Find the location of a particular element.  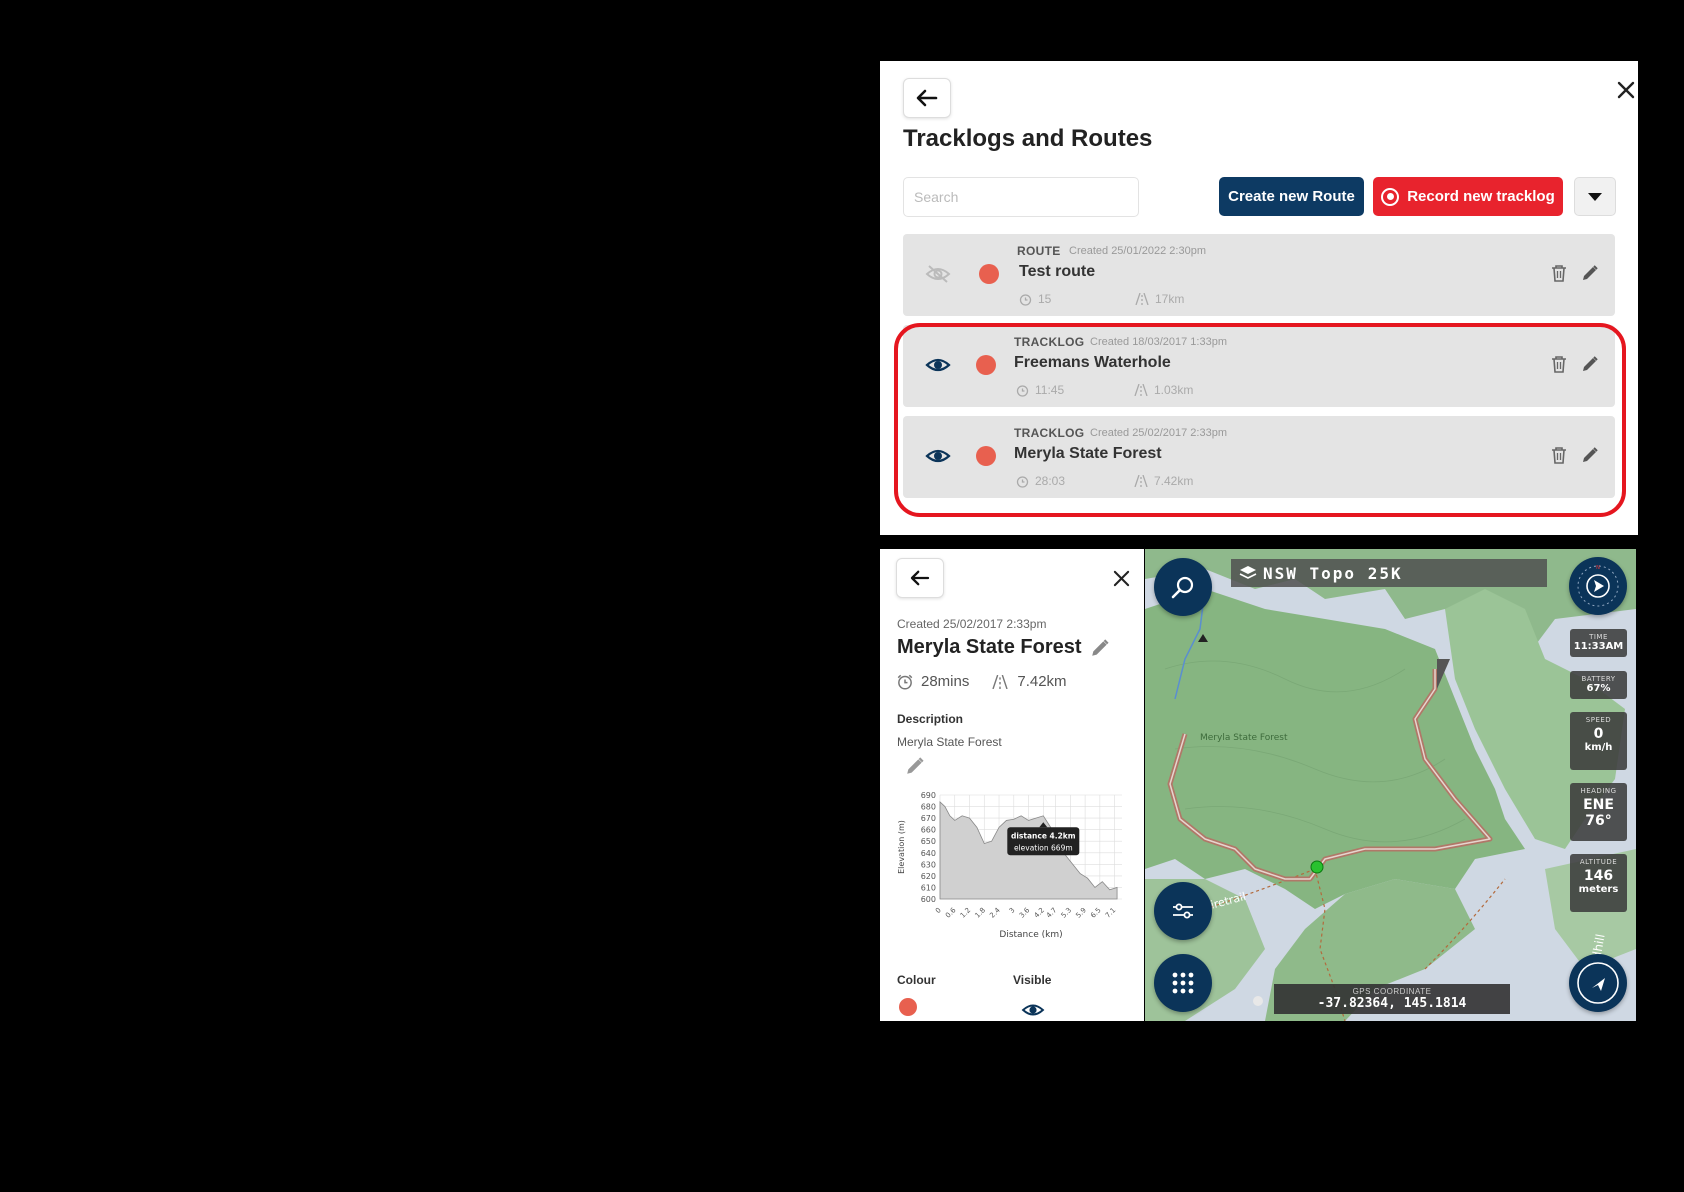

x-tick-label: 7.1 is located at coordinates (1111, 913).